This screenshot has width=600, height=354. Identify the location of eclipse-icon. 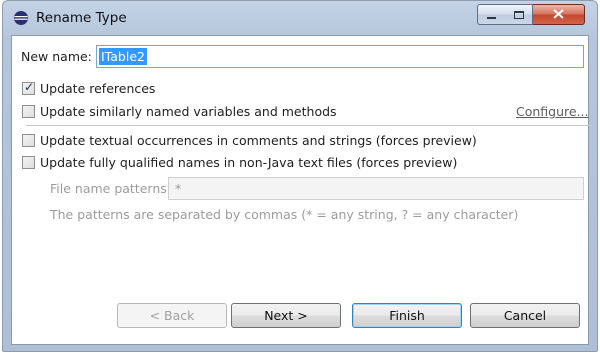
(21, 18).